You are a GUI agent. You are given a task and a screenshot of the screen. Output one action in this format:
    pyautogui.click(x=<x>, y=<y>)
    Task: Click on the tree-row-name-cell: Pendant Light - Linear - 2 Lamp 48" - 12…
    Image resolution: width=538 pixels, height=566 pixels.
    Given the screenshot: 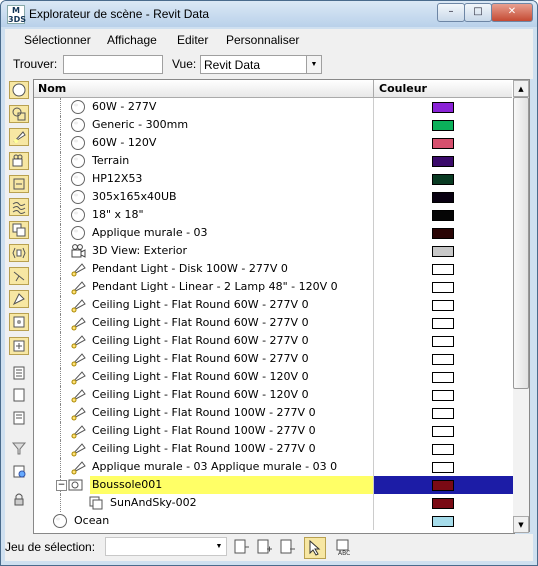 What is the action you would take?
    pyautogui.click(x=231, y=287)
    